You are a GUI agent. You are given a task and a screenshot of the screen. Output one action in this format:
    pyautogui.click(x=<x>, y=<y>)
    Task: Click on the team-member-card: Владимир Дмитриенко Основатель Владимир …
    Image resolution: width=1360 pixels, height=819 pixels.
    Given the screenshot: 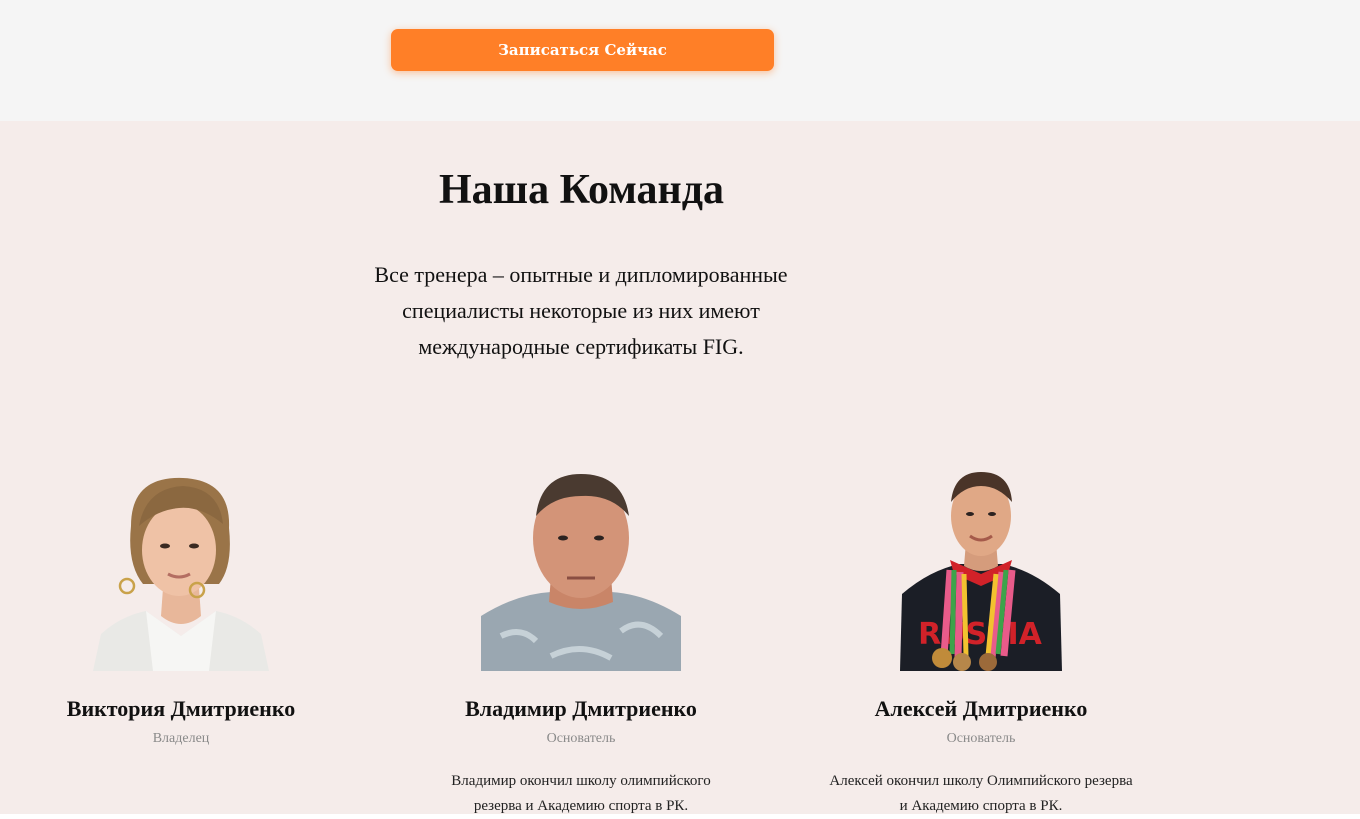 What is the action you would take?
    pyautogui.click(x=581, y=640)
    